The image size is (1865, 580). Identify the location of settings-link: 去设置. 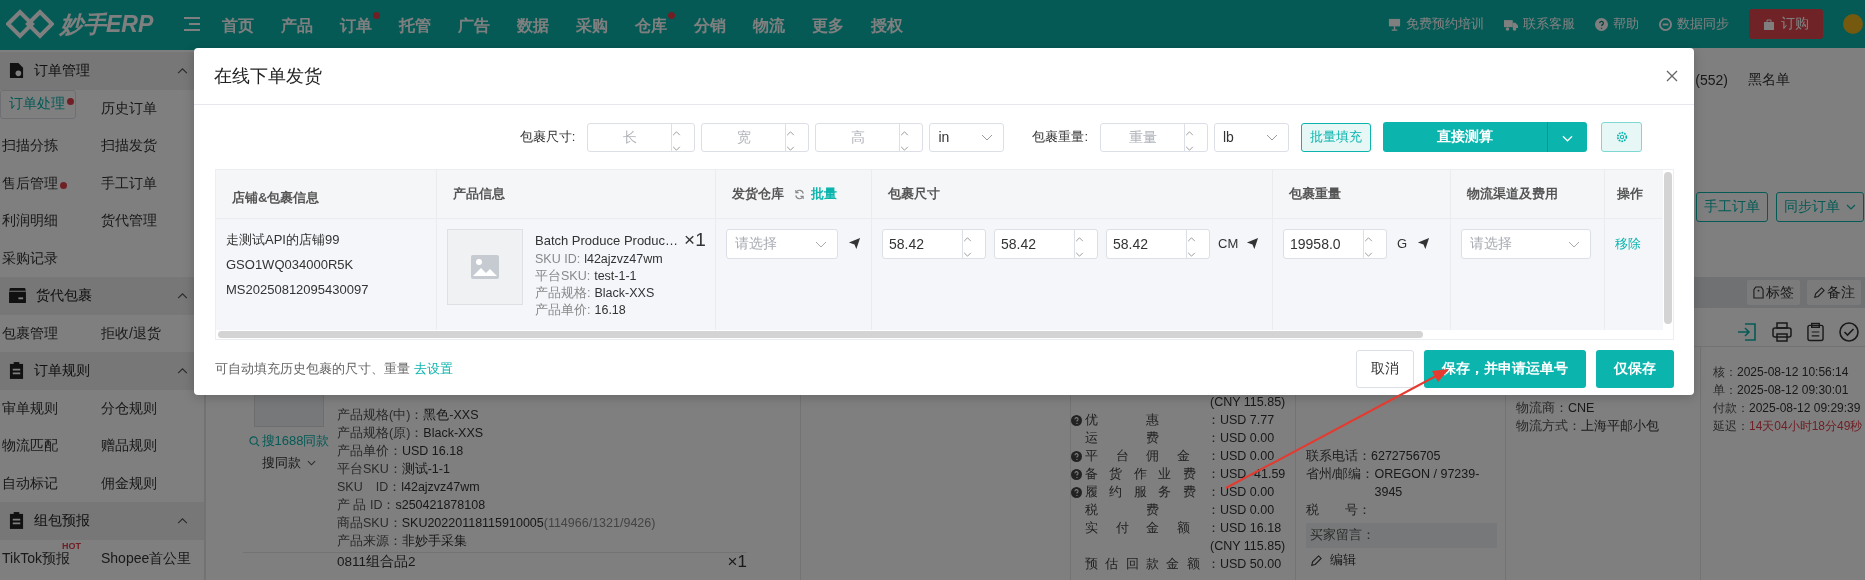
(433, 368).